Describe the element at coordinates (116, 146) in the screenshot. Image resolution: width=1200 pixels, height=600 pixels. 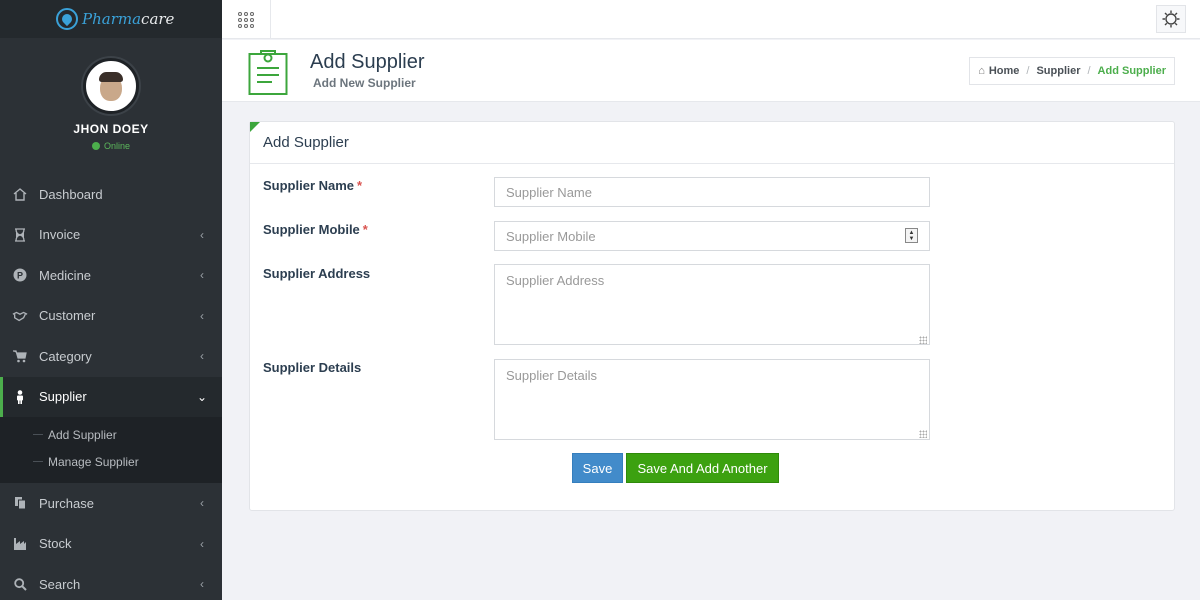
I see `status-text: Online` at that location.